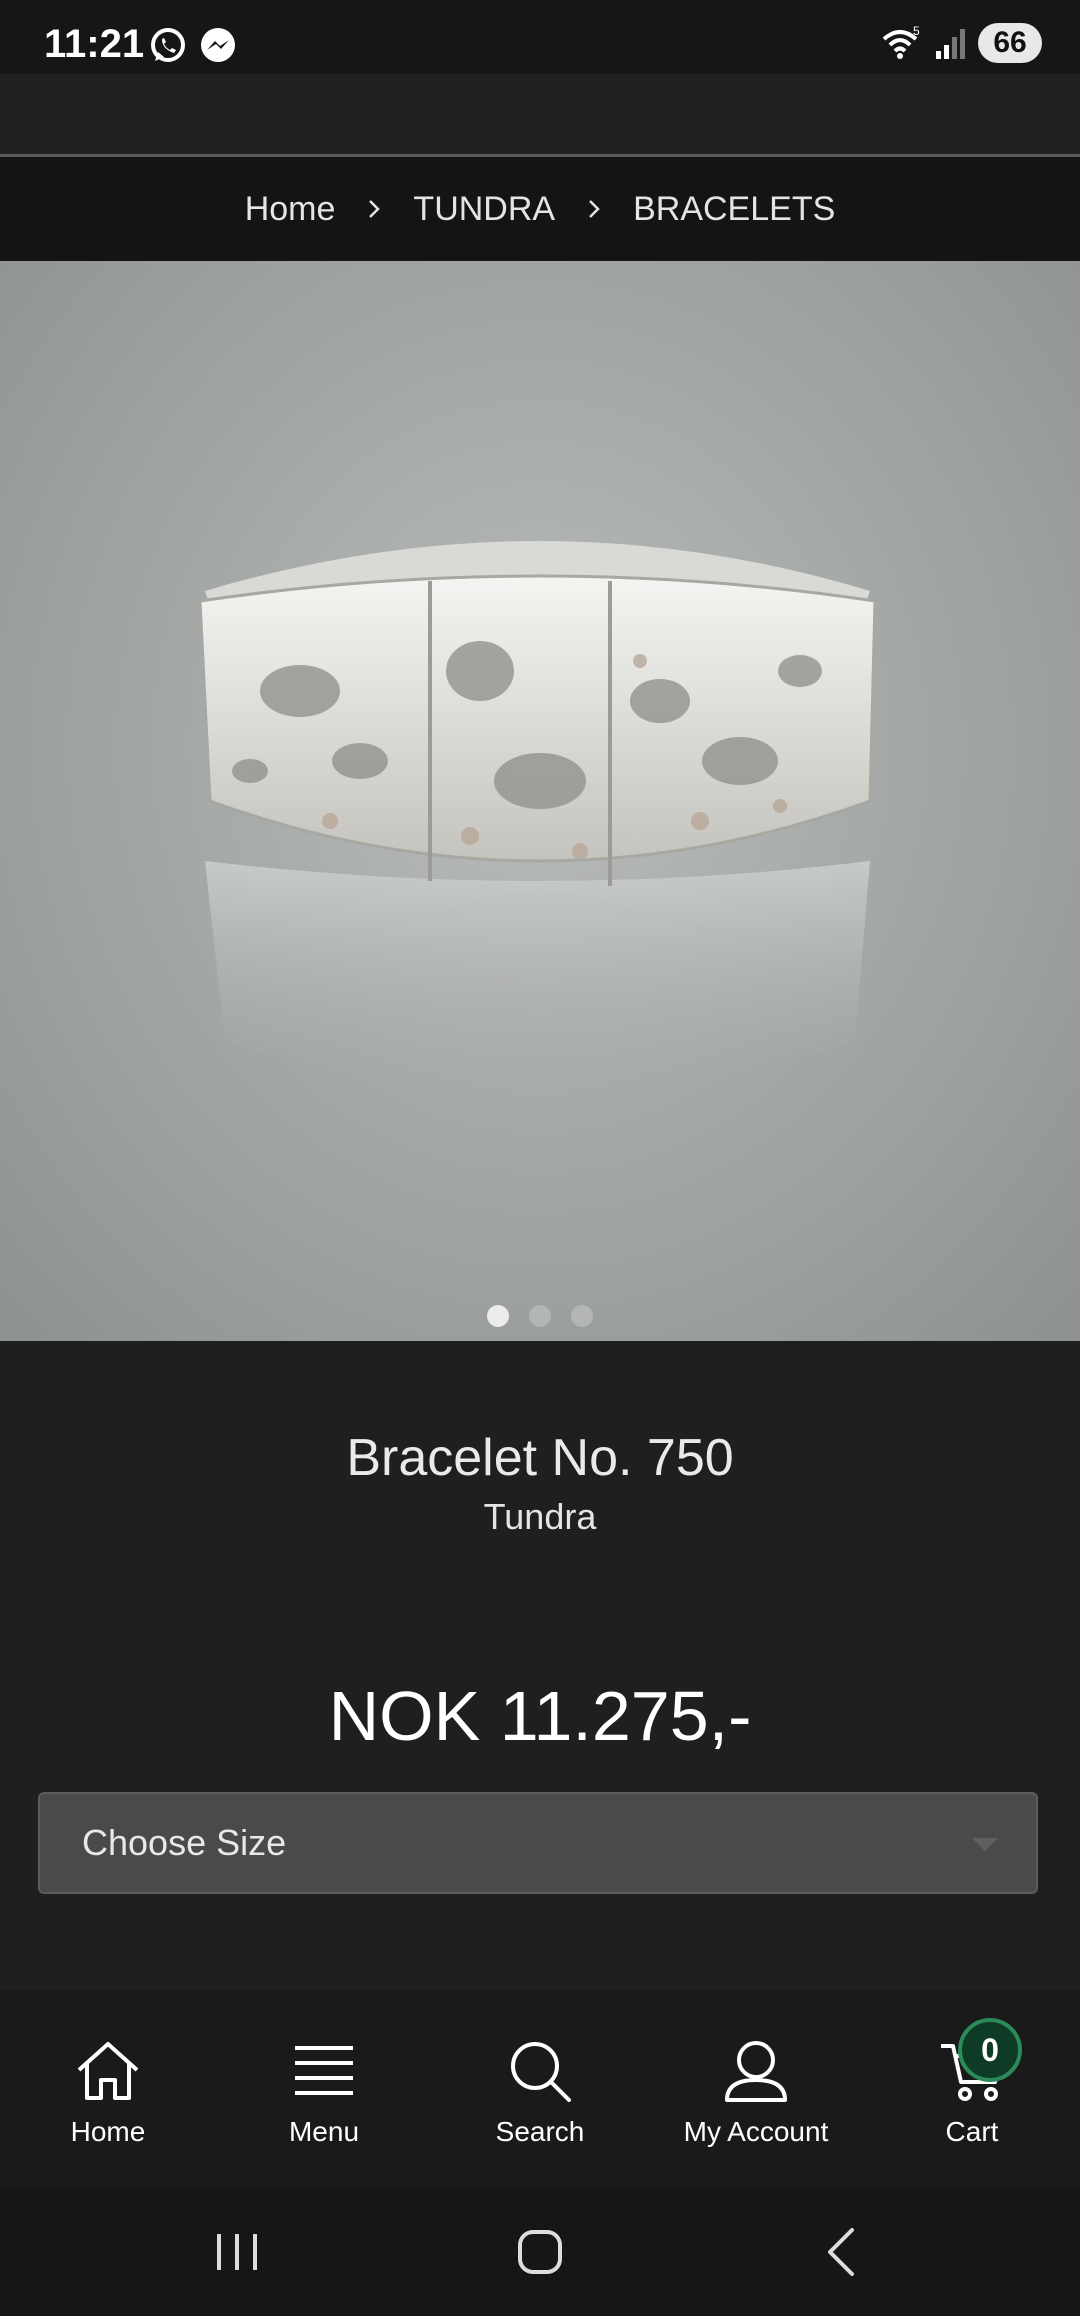 This screenshot has height=2316, width=1080. Describe the element at coordinates (990, 2050) in the screenshot. I see `cart-count-badge: 0` at that location.